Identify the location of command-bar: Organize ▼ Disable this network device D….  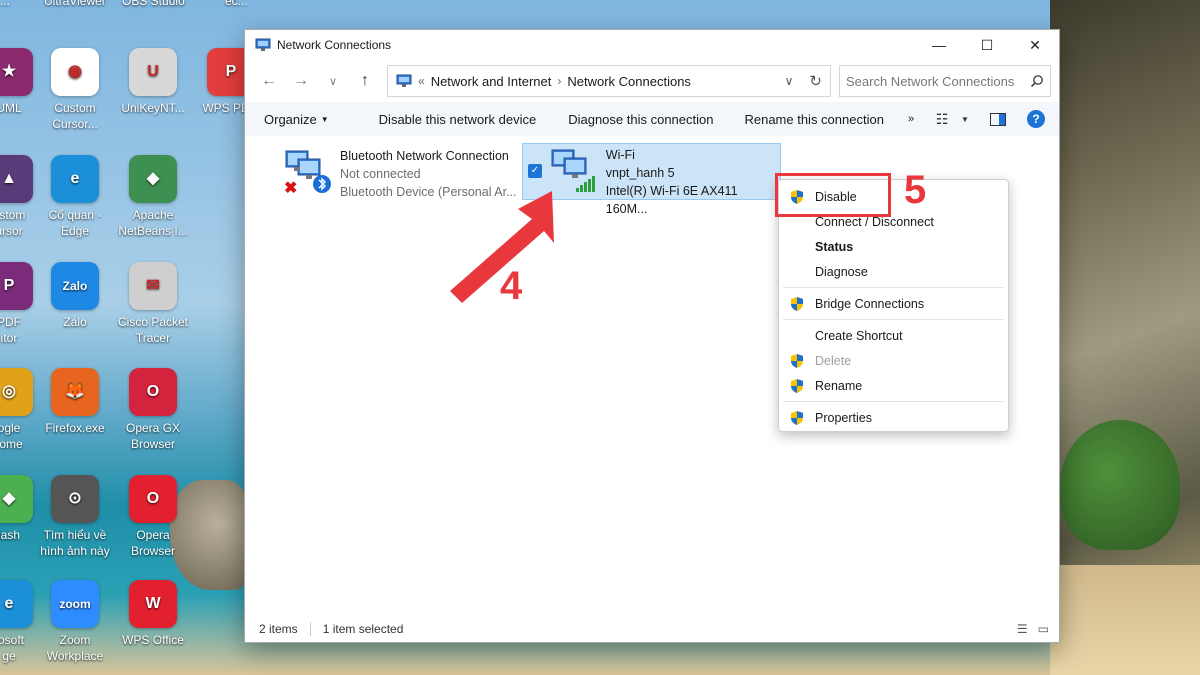
(652, 119).